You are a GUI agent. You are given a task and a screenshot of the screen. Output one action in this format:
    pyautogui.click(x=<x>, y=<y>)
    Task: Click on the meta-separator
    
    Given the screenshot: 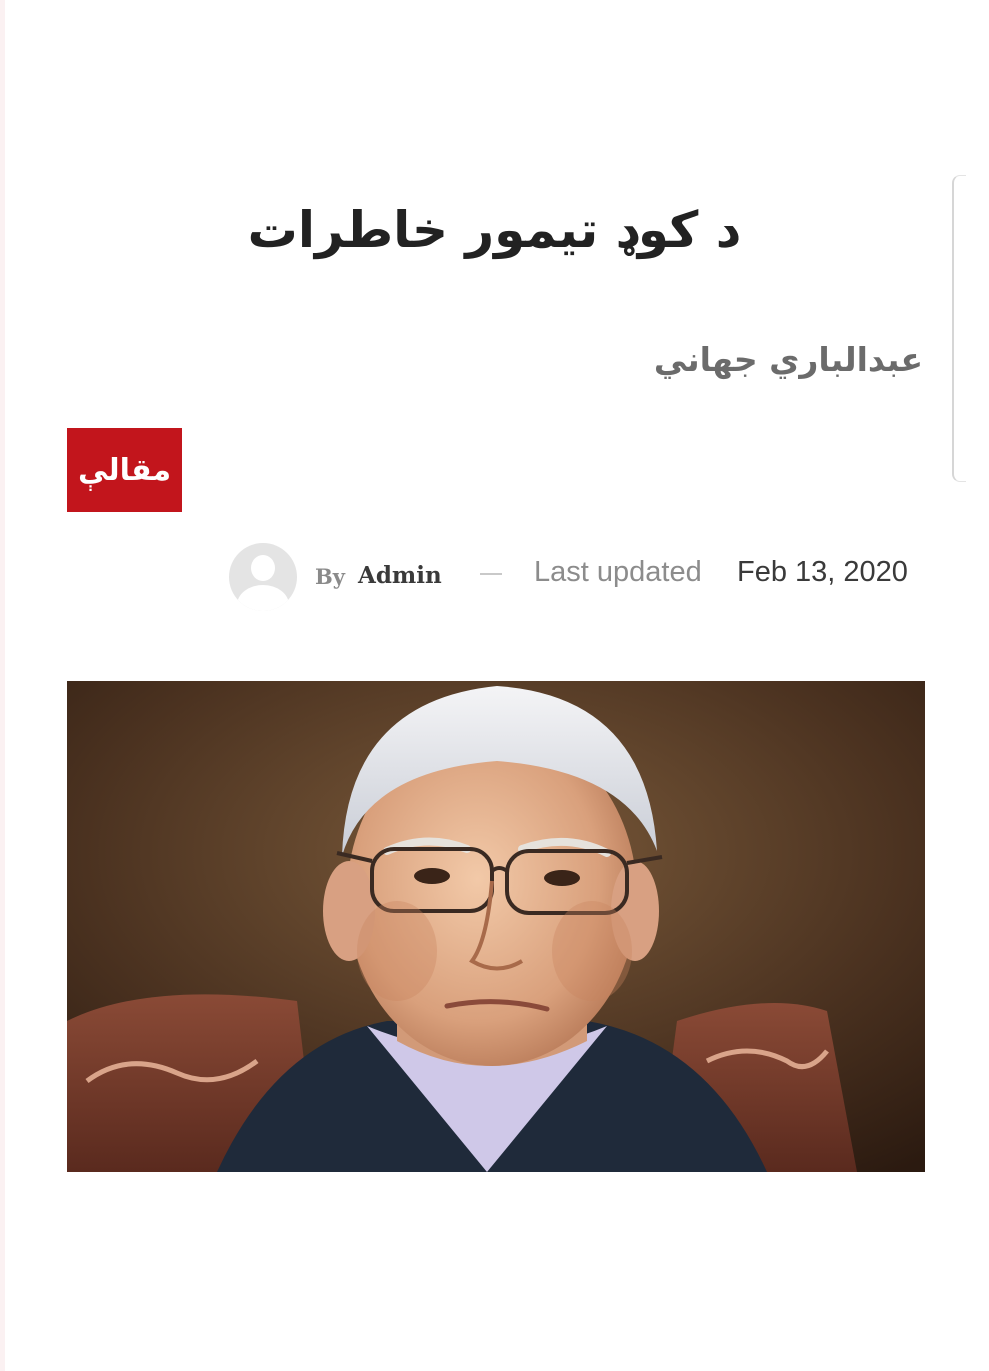 What is the action you would take?
    pyautogui.click(x=491, y=574)
    